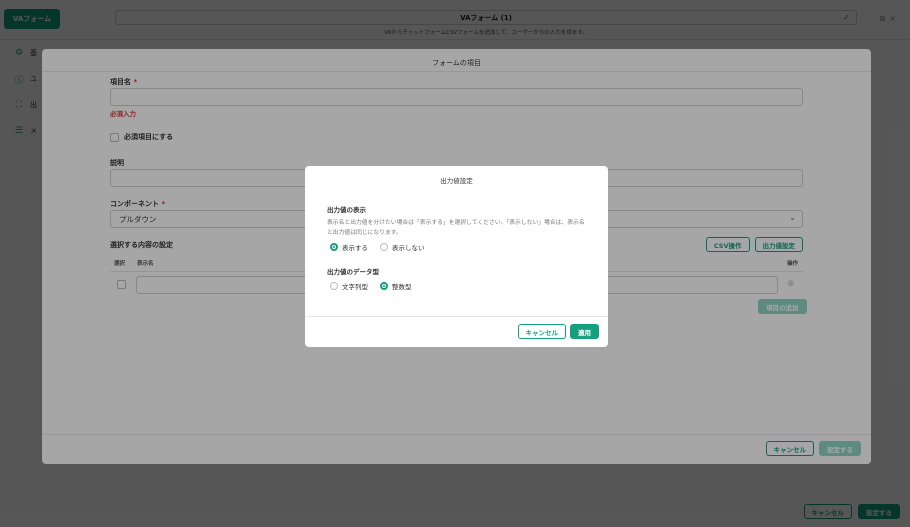 This screenshot has width=910, height=527. Describe the element at coordinates (355, 248) in the screenshot. I see `radio-label: 表示する` at that location.